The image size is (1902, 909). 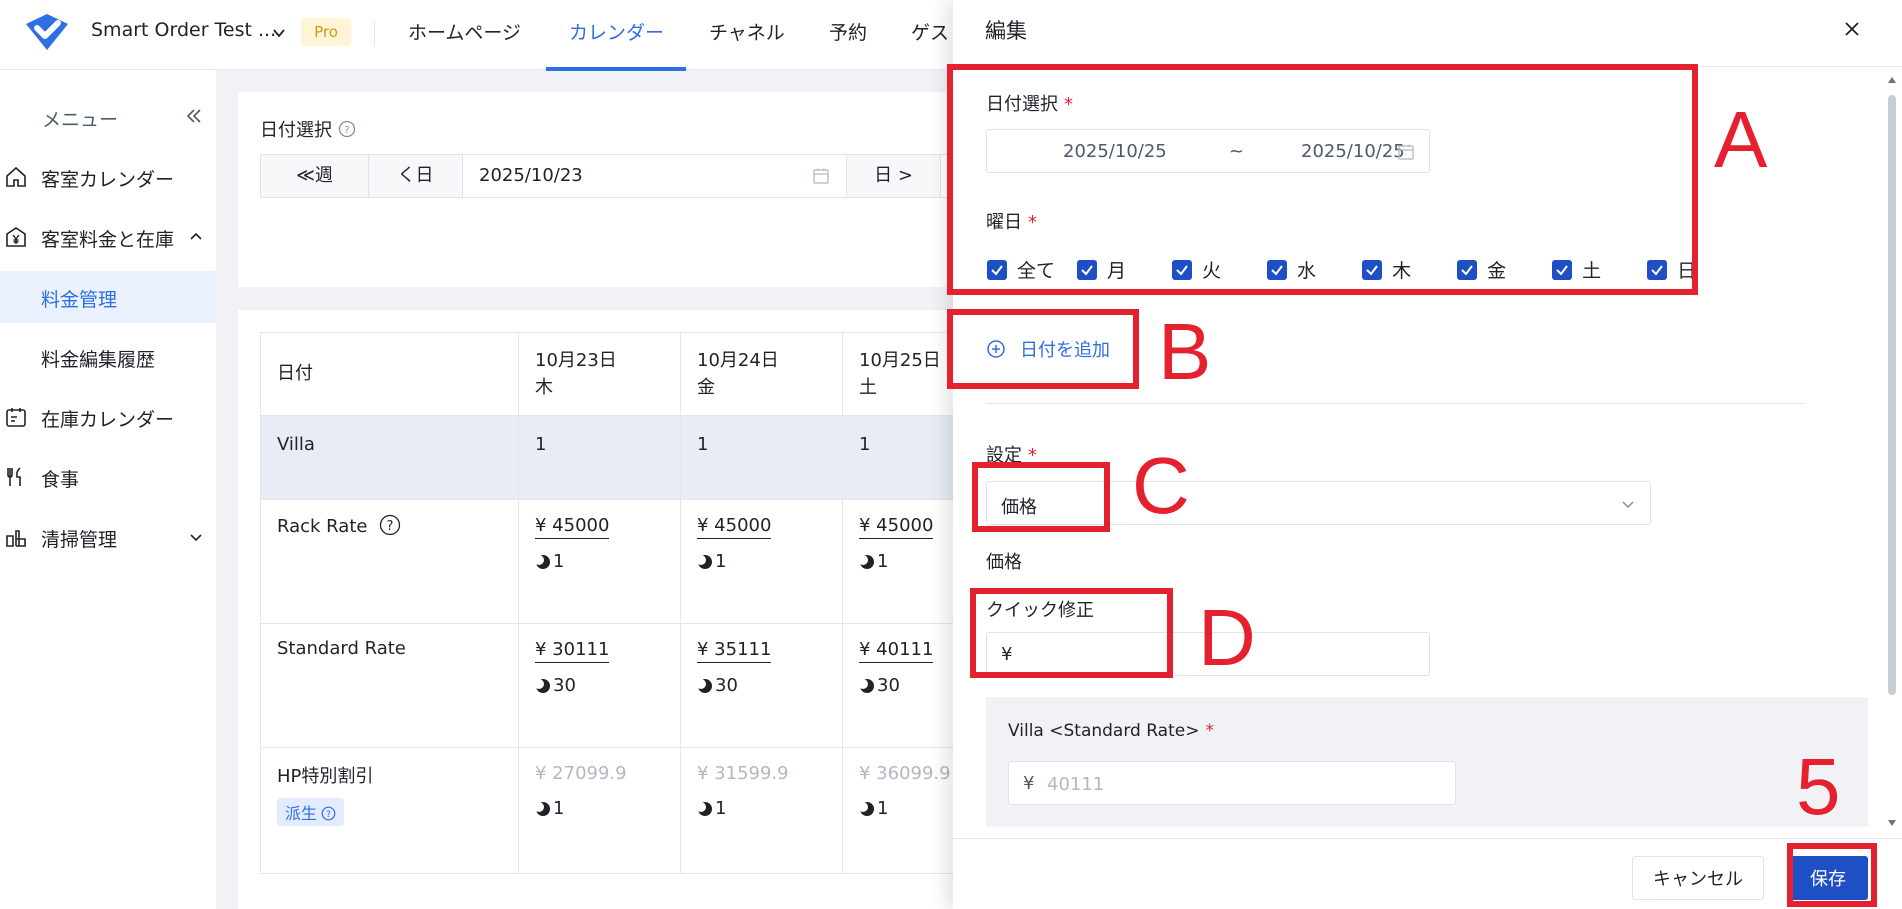 What do you see at coordinates (894, 176) in the screenshot?
I see `next-day-button: 日 >` at bounding box center [894, 176].